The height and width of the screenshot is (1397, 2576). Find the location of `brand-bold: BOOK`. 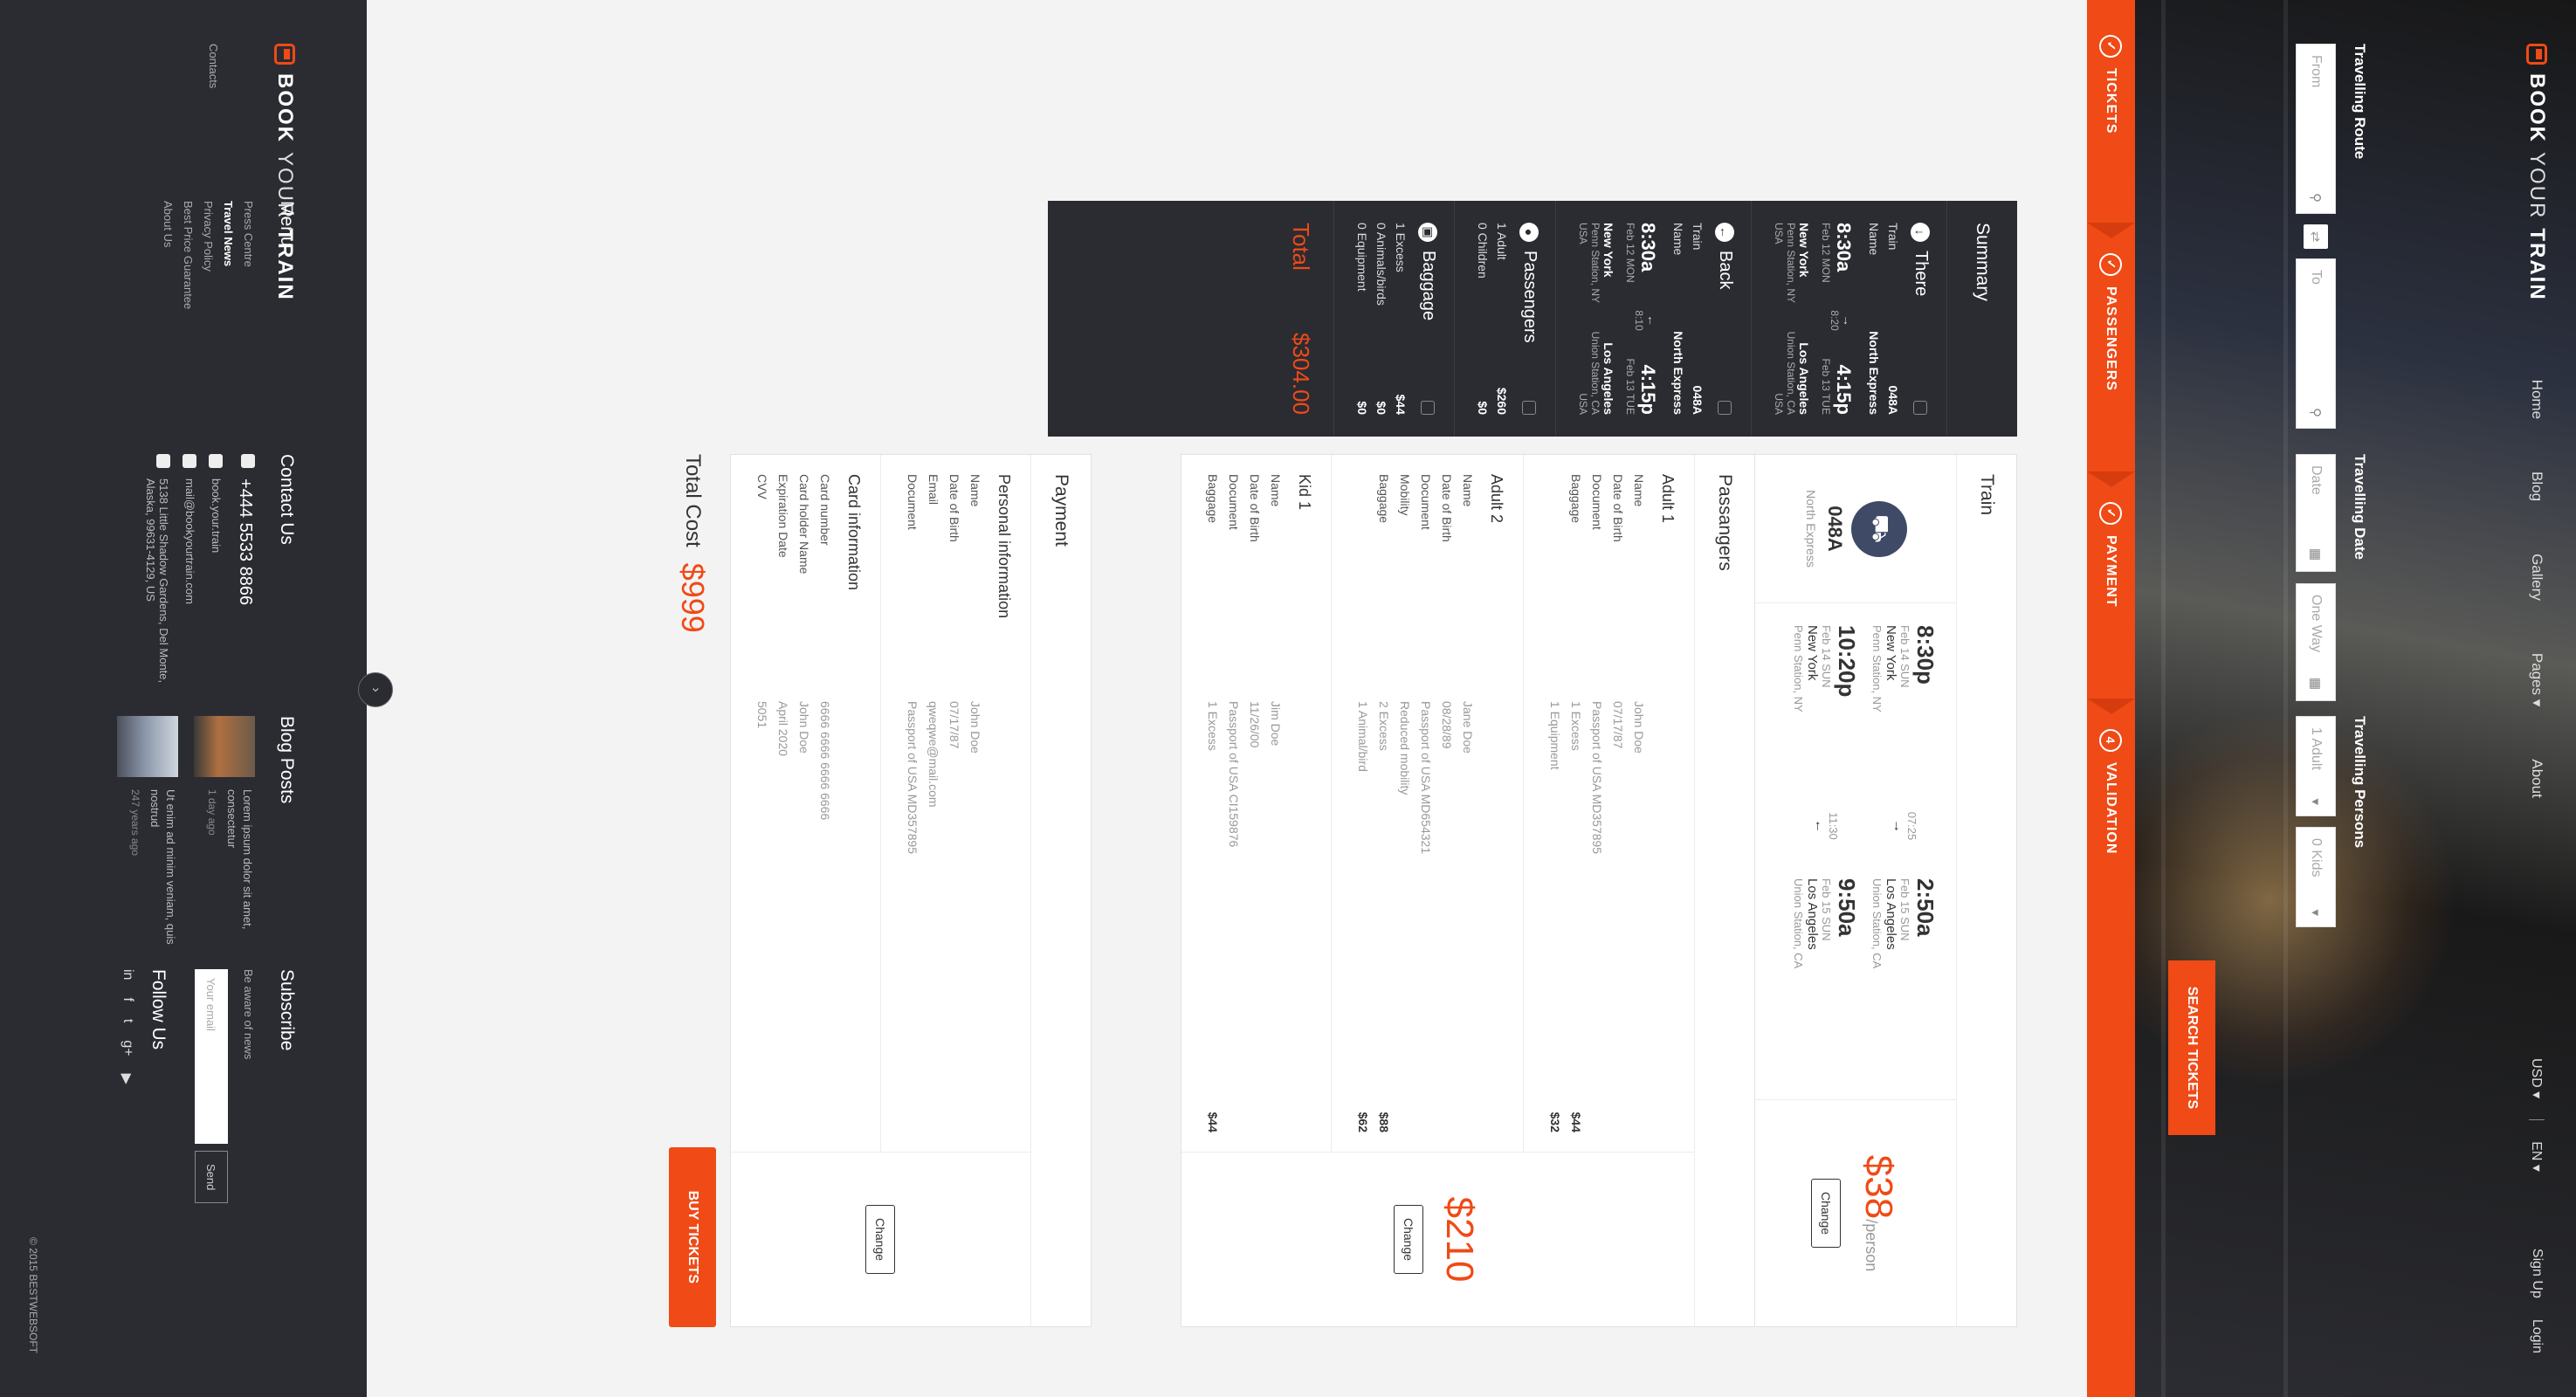

brand-bold: BOOK is located at coordinates (285, 108).